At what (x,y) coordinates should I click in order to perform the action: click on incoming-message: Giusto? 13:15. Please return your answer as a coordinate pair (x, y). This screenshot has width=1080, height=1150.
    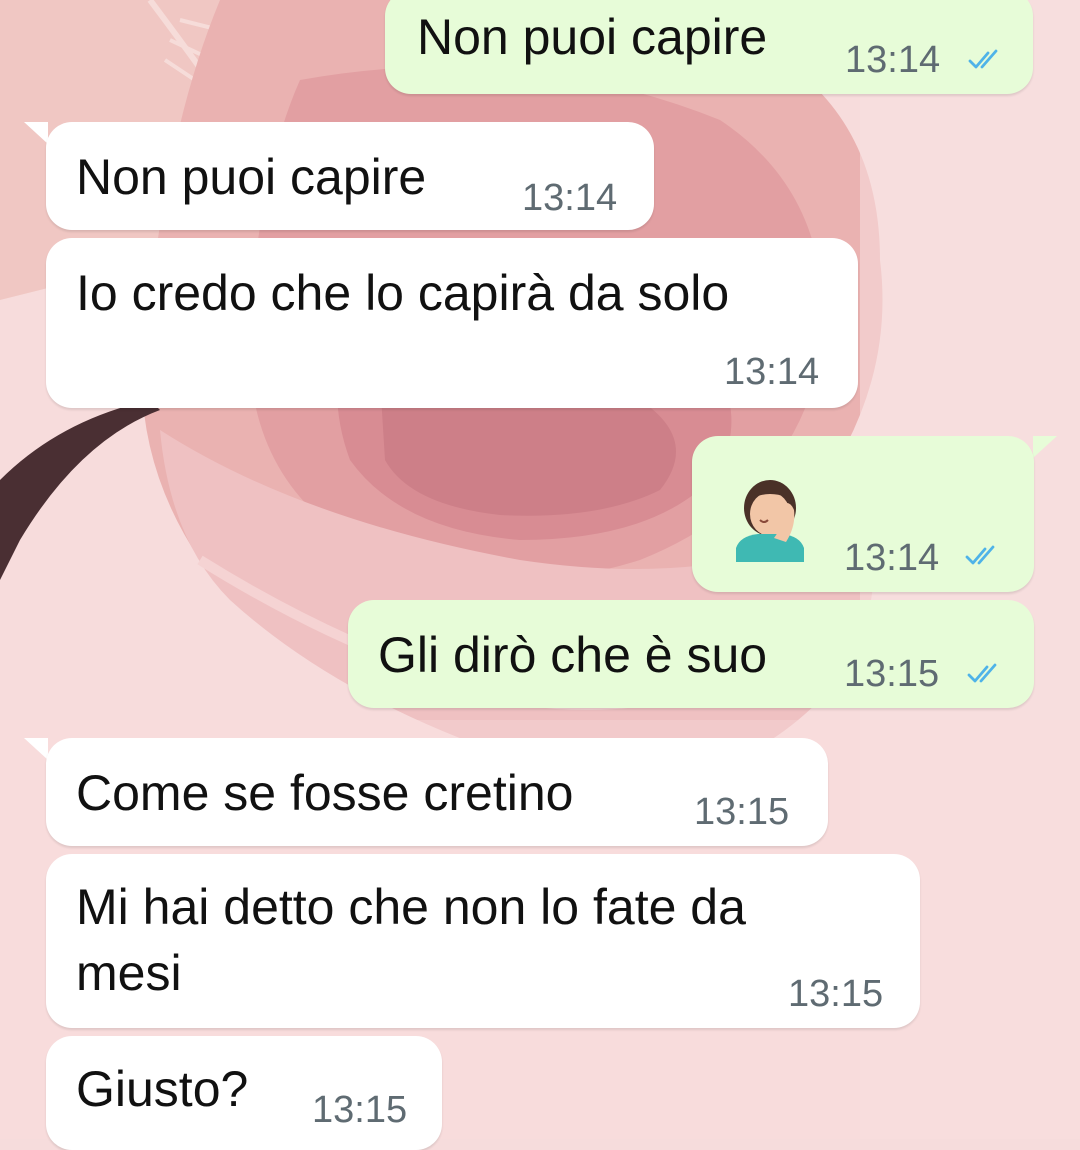
    Looking at the image, I should click on (244, 1093).